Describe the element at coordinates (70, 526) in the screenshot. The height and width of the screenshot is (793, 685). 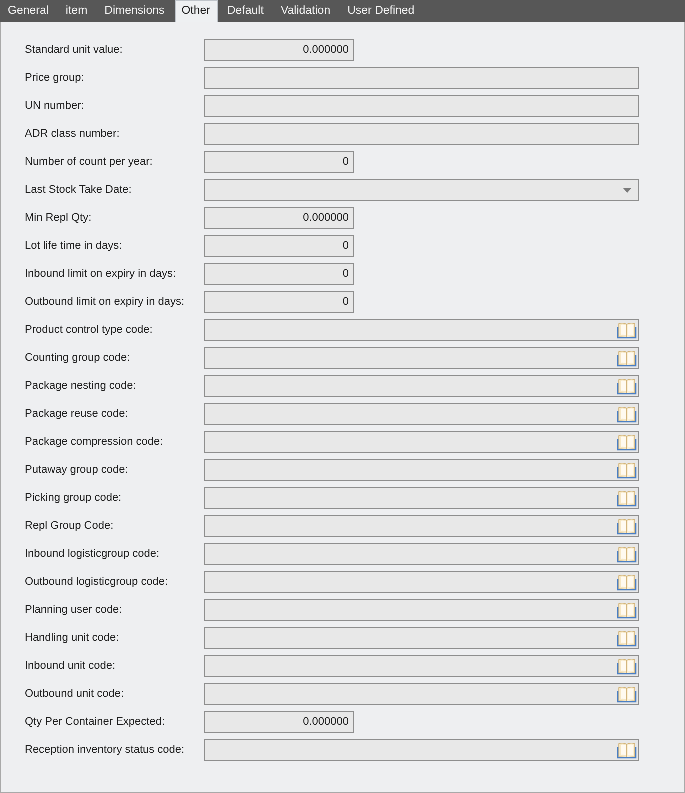
I see `field-label: Repl Group Code:` at that location.